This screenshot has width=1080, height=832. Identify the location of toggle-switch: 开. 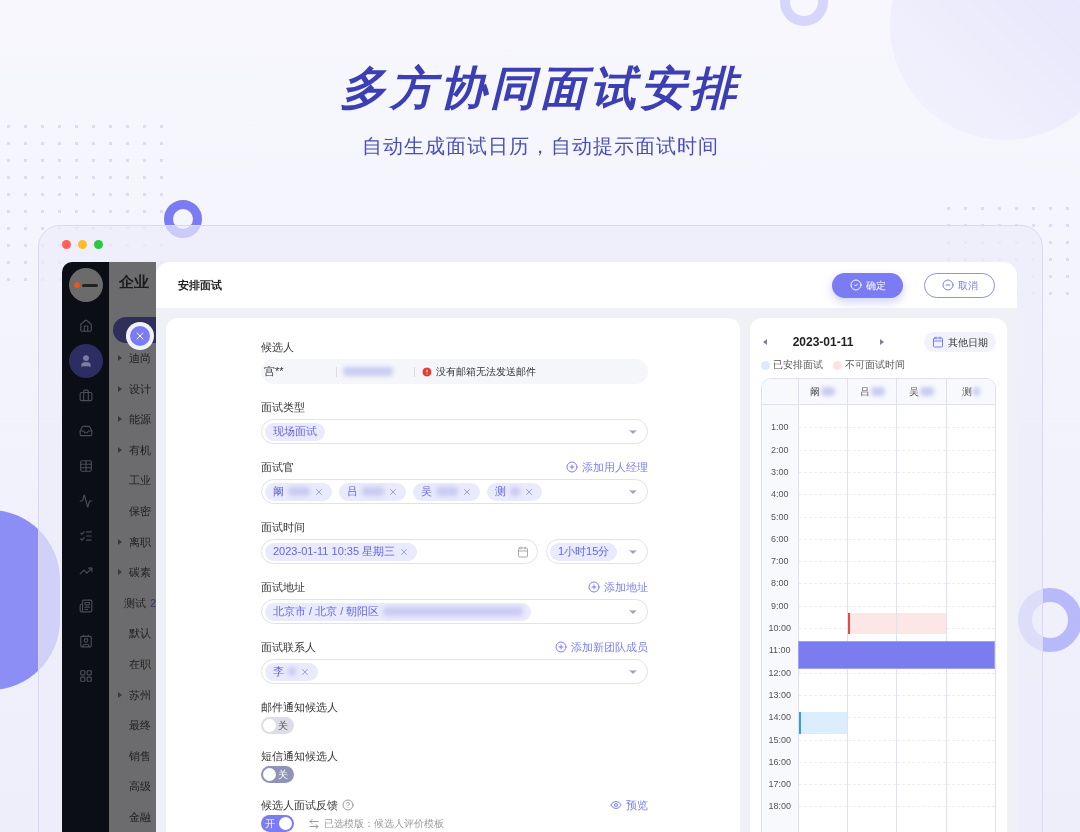
(277, 823).